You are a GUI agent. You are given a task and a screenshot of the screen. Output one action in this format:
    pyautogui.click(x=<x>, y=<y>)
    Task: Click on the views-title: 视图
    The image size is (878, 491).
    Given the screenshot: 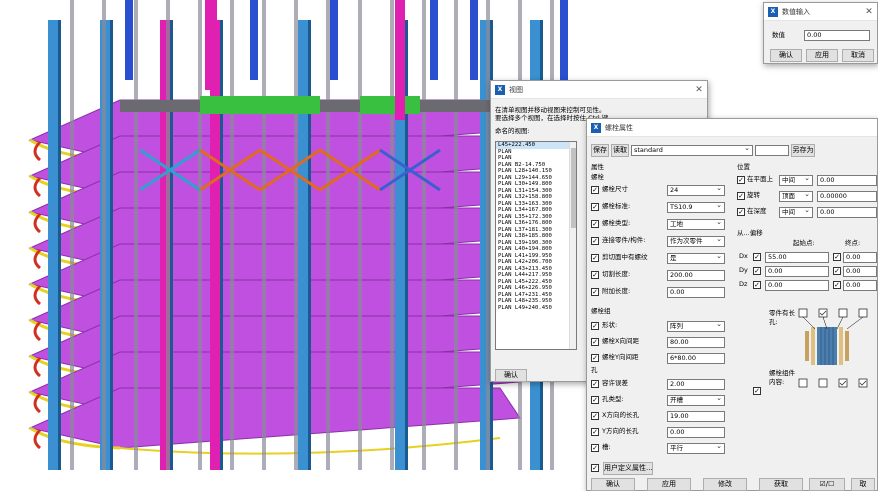 What is the action you would take?
    pyautogui.click(x=516, y=89)
    